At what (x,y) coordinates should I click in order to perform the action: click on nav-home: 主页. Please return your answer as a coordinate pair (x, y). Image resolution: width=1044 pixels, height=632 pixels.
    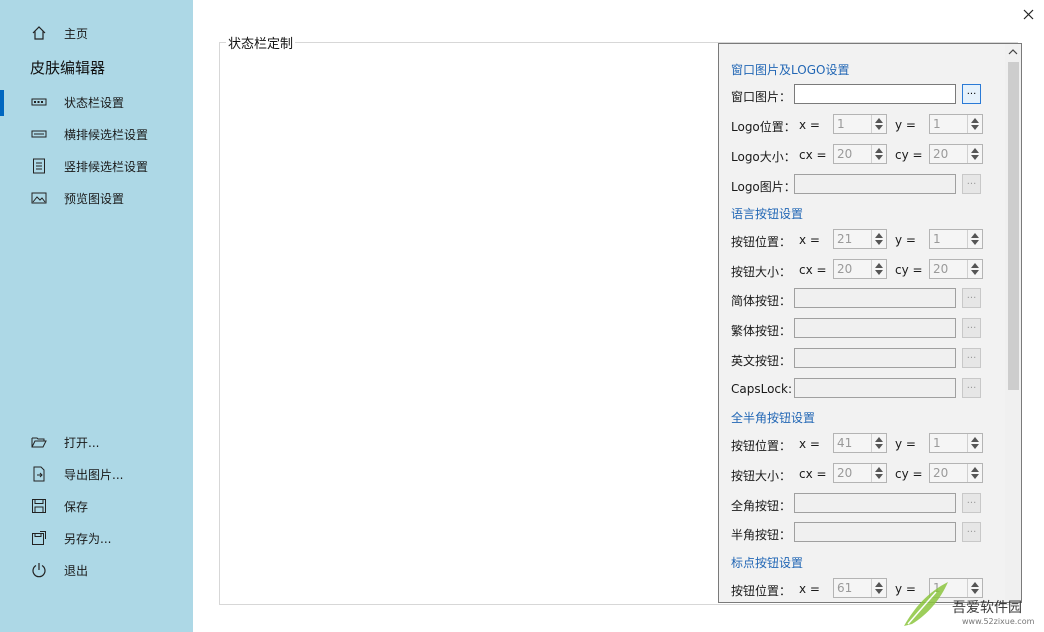
    Looking at the image, I should click on (59, 33).